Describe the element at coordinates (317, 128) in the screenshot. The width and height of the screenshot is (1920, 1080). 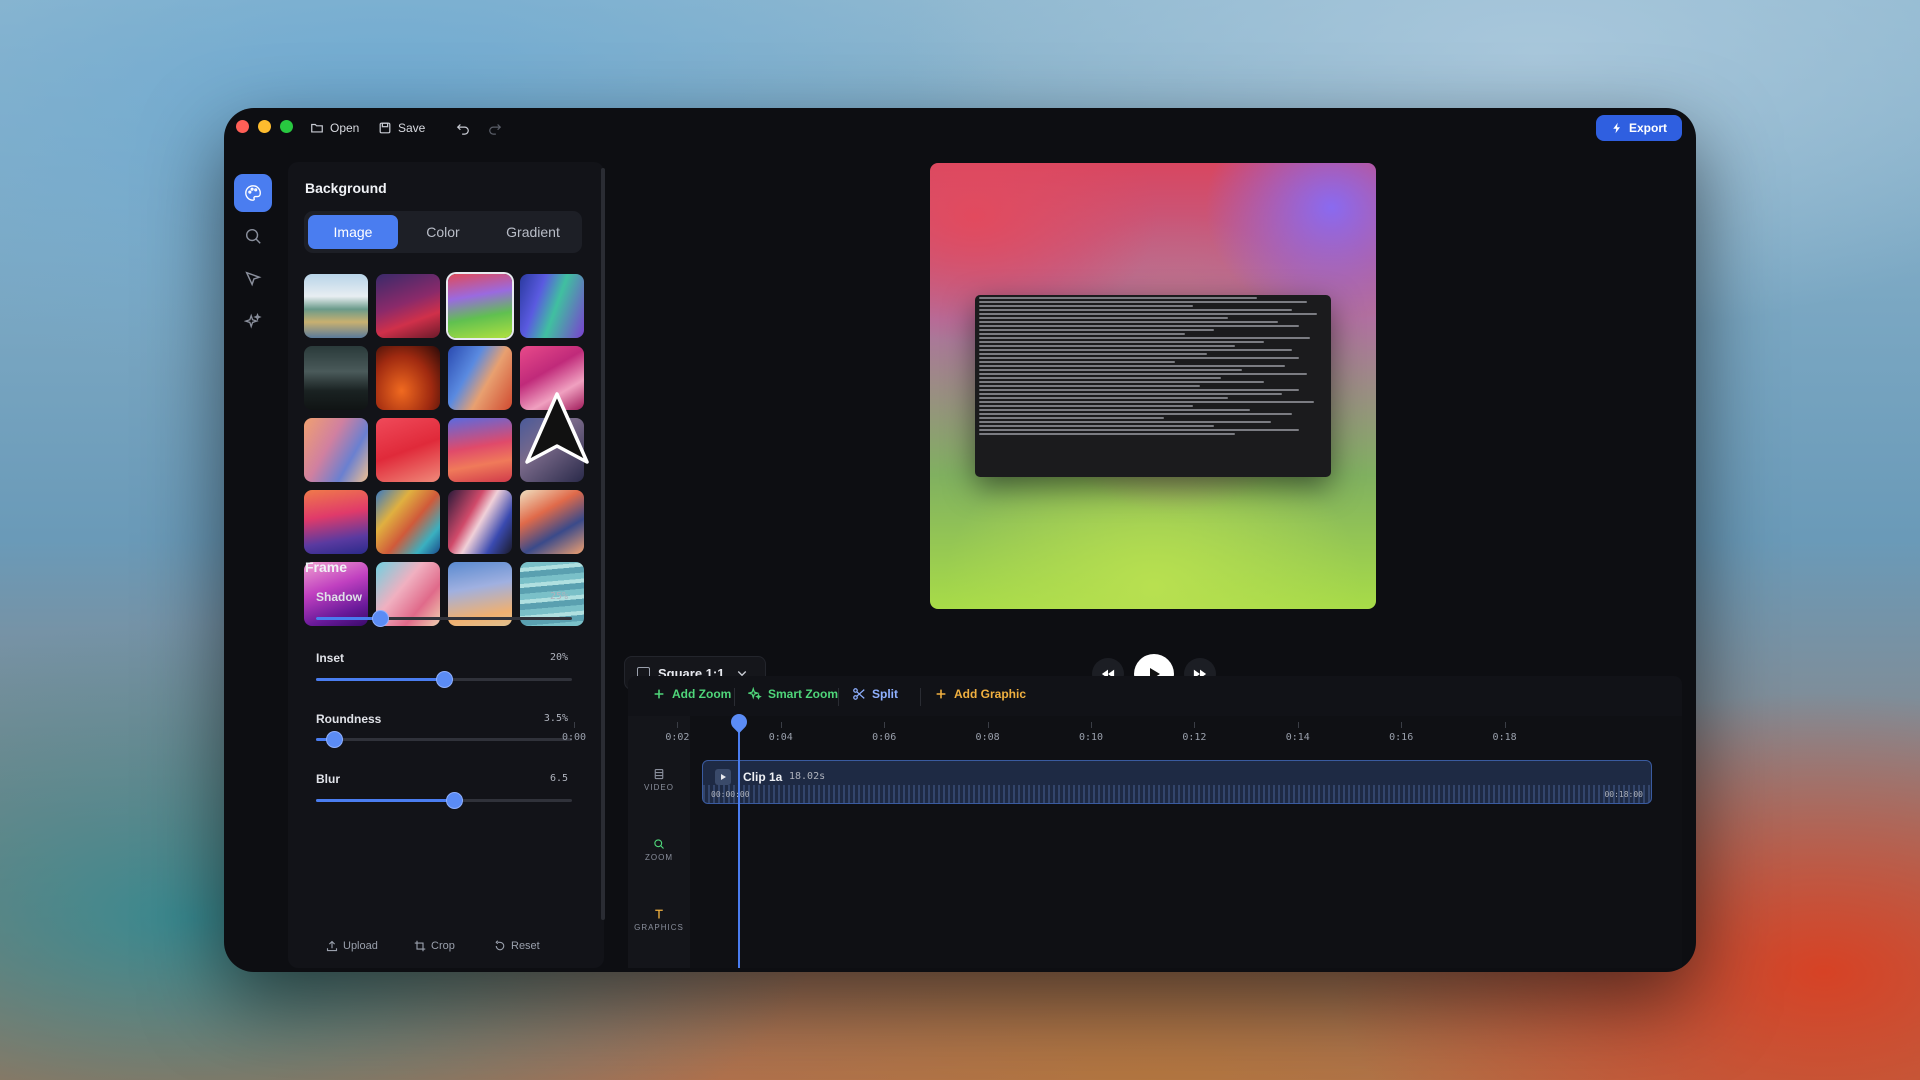
I see `folder-icon` at that location.